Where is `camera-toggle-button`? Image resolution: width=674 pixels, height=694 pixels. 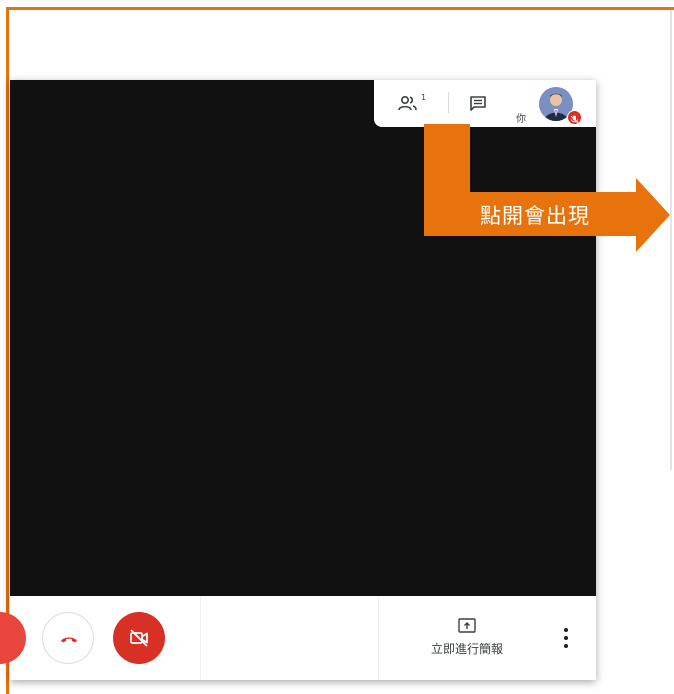 camera-toggle-button is located at coordinates (139, 638).